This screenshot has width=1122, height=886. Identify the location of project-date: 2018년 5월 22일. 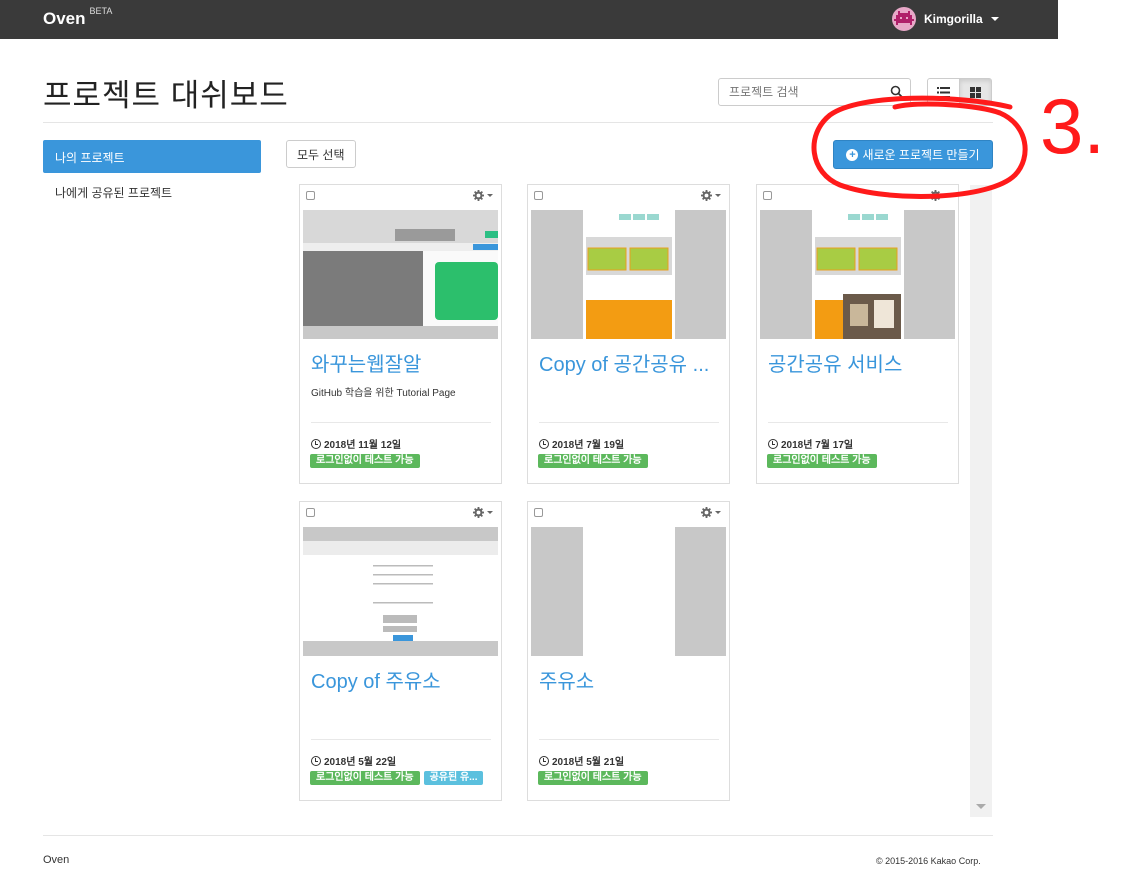
(353, 760).